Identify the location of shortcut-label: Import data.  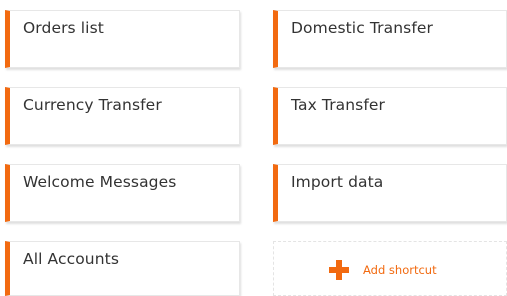
(337, 182).